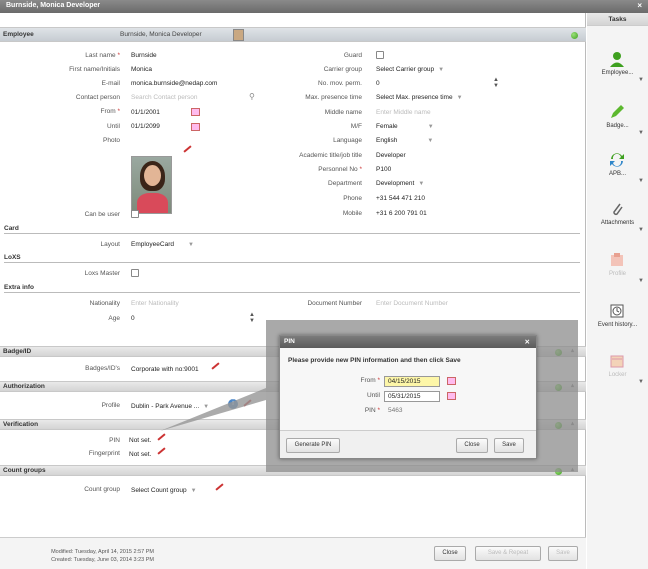  Describe the element at coordinates (145, 112) in the screenshot. I see `from-date-field: 01/1/2001` at that location.